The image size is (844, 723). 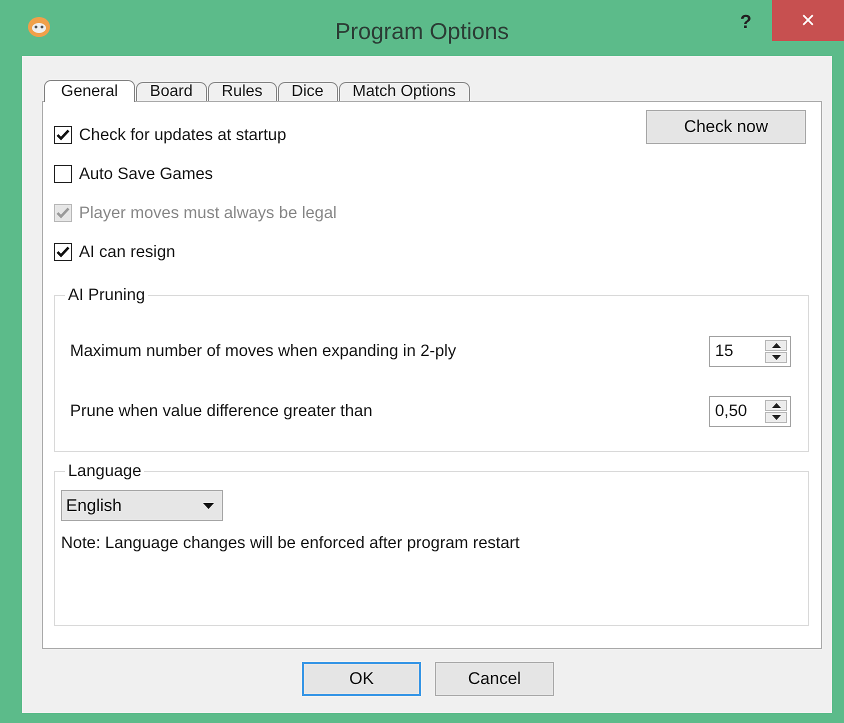 What do you see at coordinates (182, 135) in the screenshot?
I see `checkbox-label: Check for updates at startup` at bounding box center [182, 135].